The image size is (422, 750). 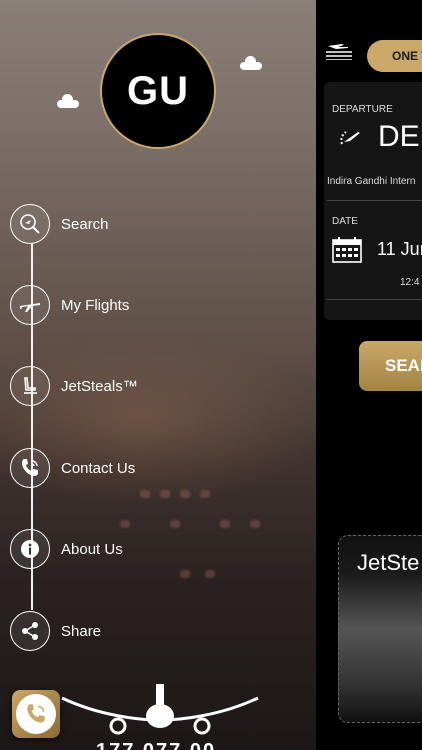 What do you see at coordinates (30, 549) in the screenshot?
I see `info-icon` at bounding box center [30, 549].